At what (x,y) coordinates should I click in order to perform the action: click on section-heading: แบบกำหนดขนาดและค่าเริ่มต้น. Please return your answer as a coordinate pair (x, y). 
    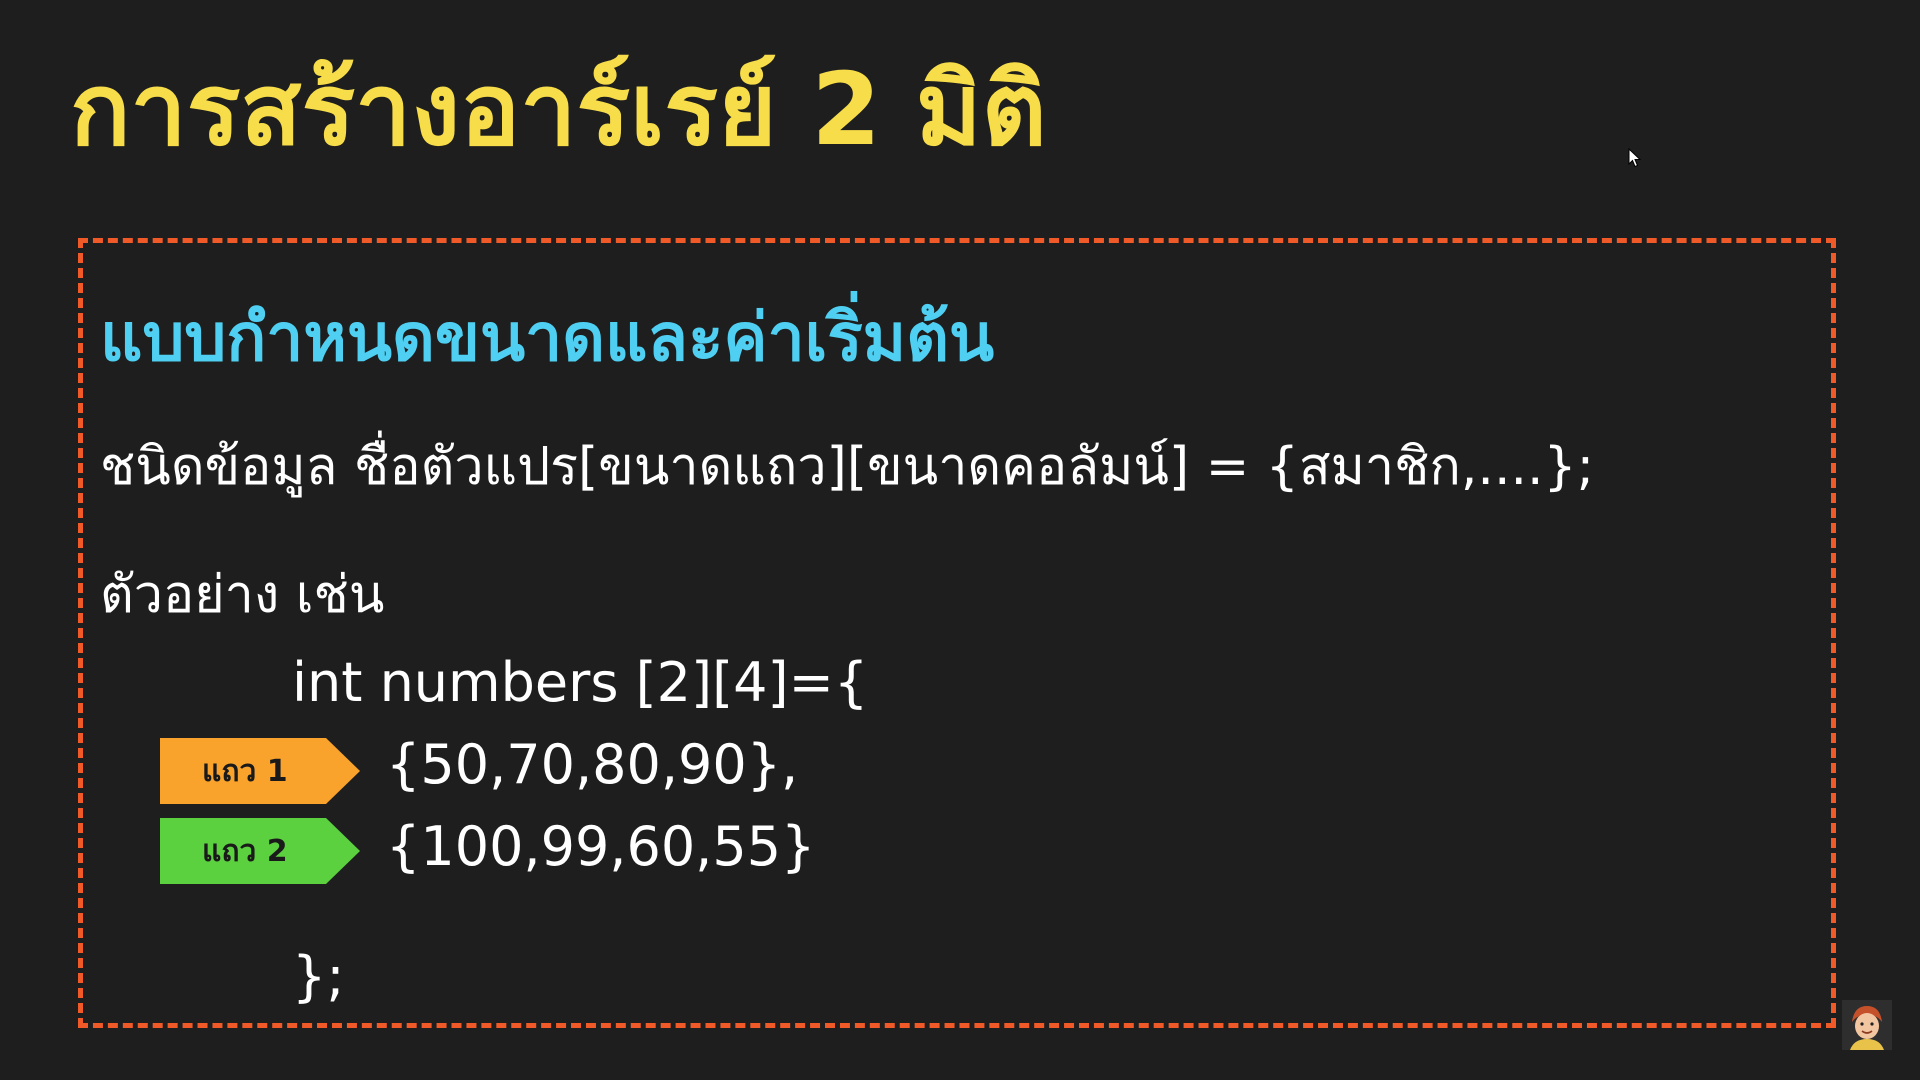
    Looking at the image, I should click on (547, 337).